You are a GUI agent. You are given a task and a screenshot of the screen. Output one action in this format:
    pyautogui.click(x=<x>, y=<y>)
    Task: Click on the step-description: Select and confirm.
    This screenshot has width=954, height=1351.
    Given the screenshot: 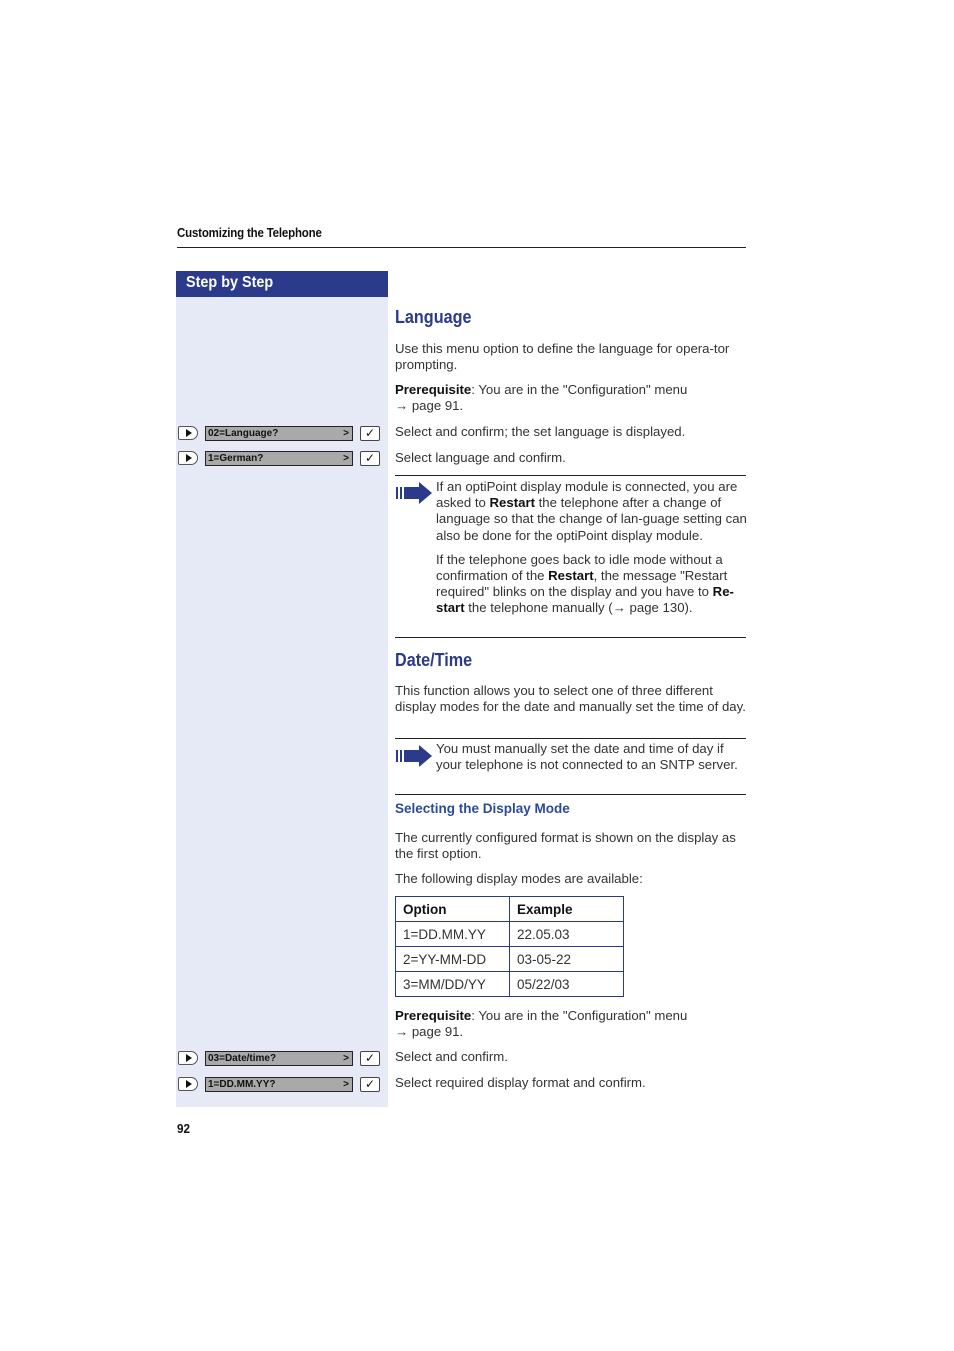 What is the action you would take?
    pyautogui.click(x=451, y=1056)
    